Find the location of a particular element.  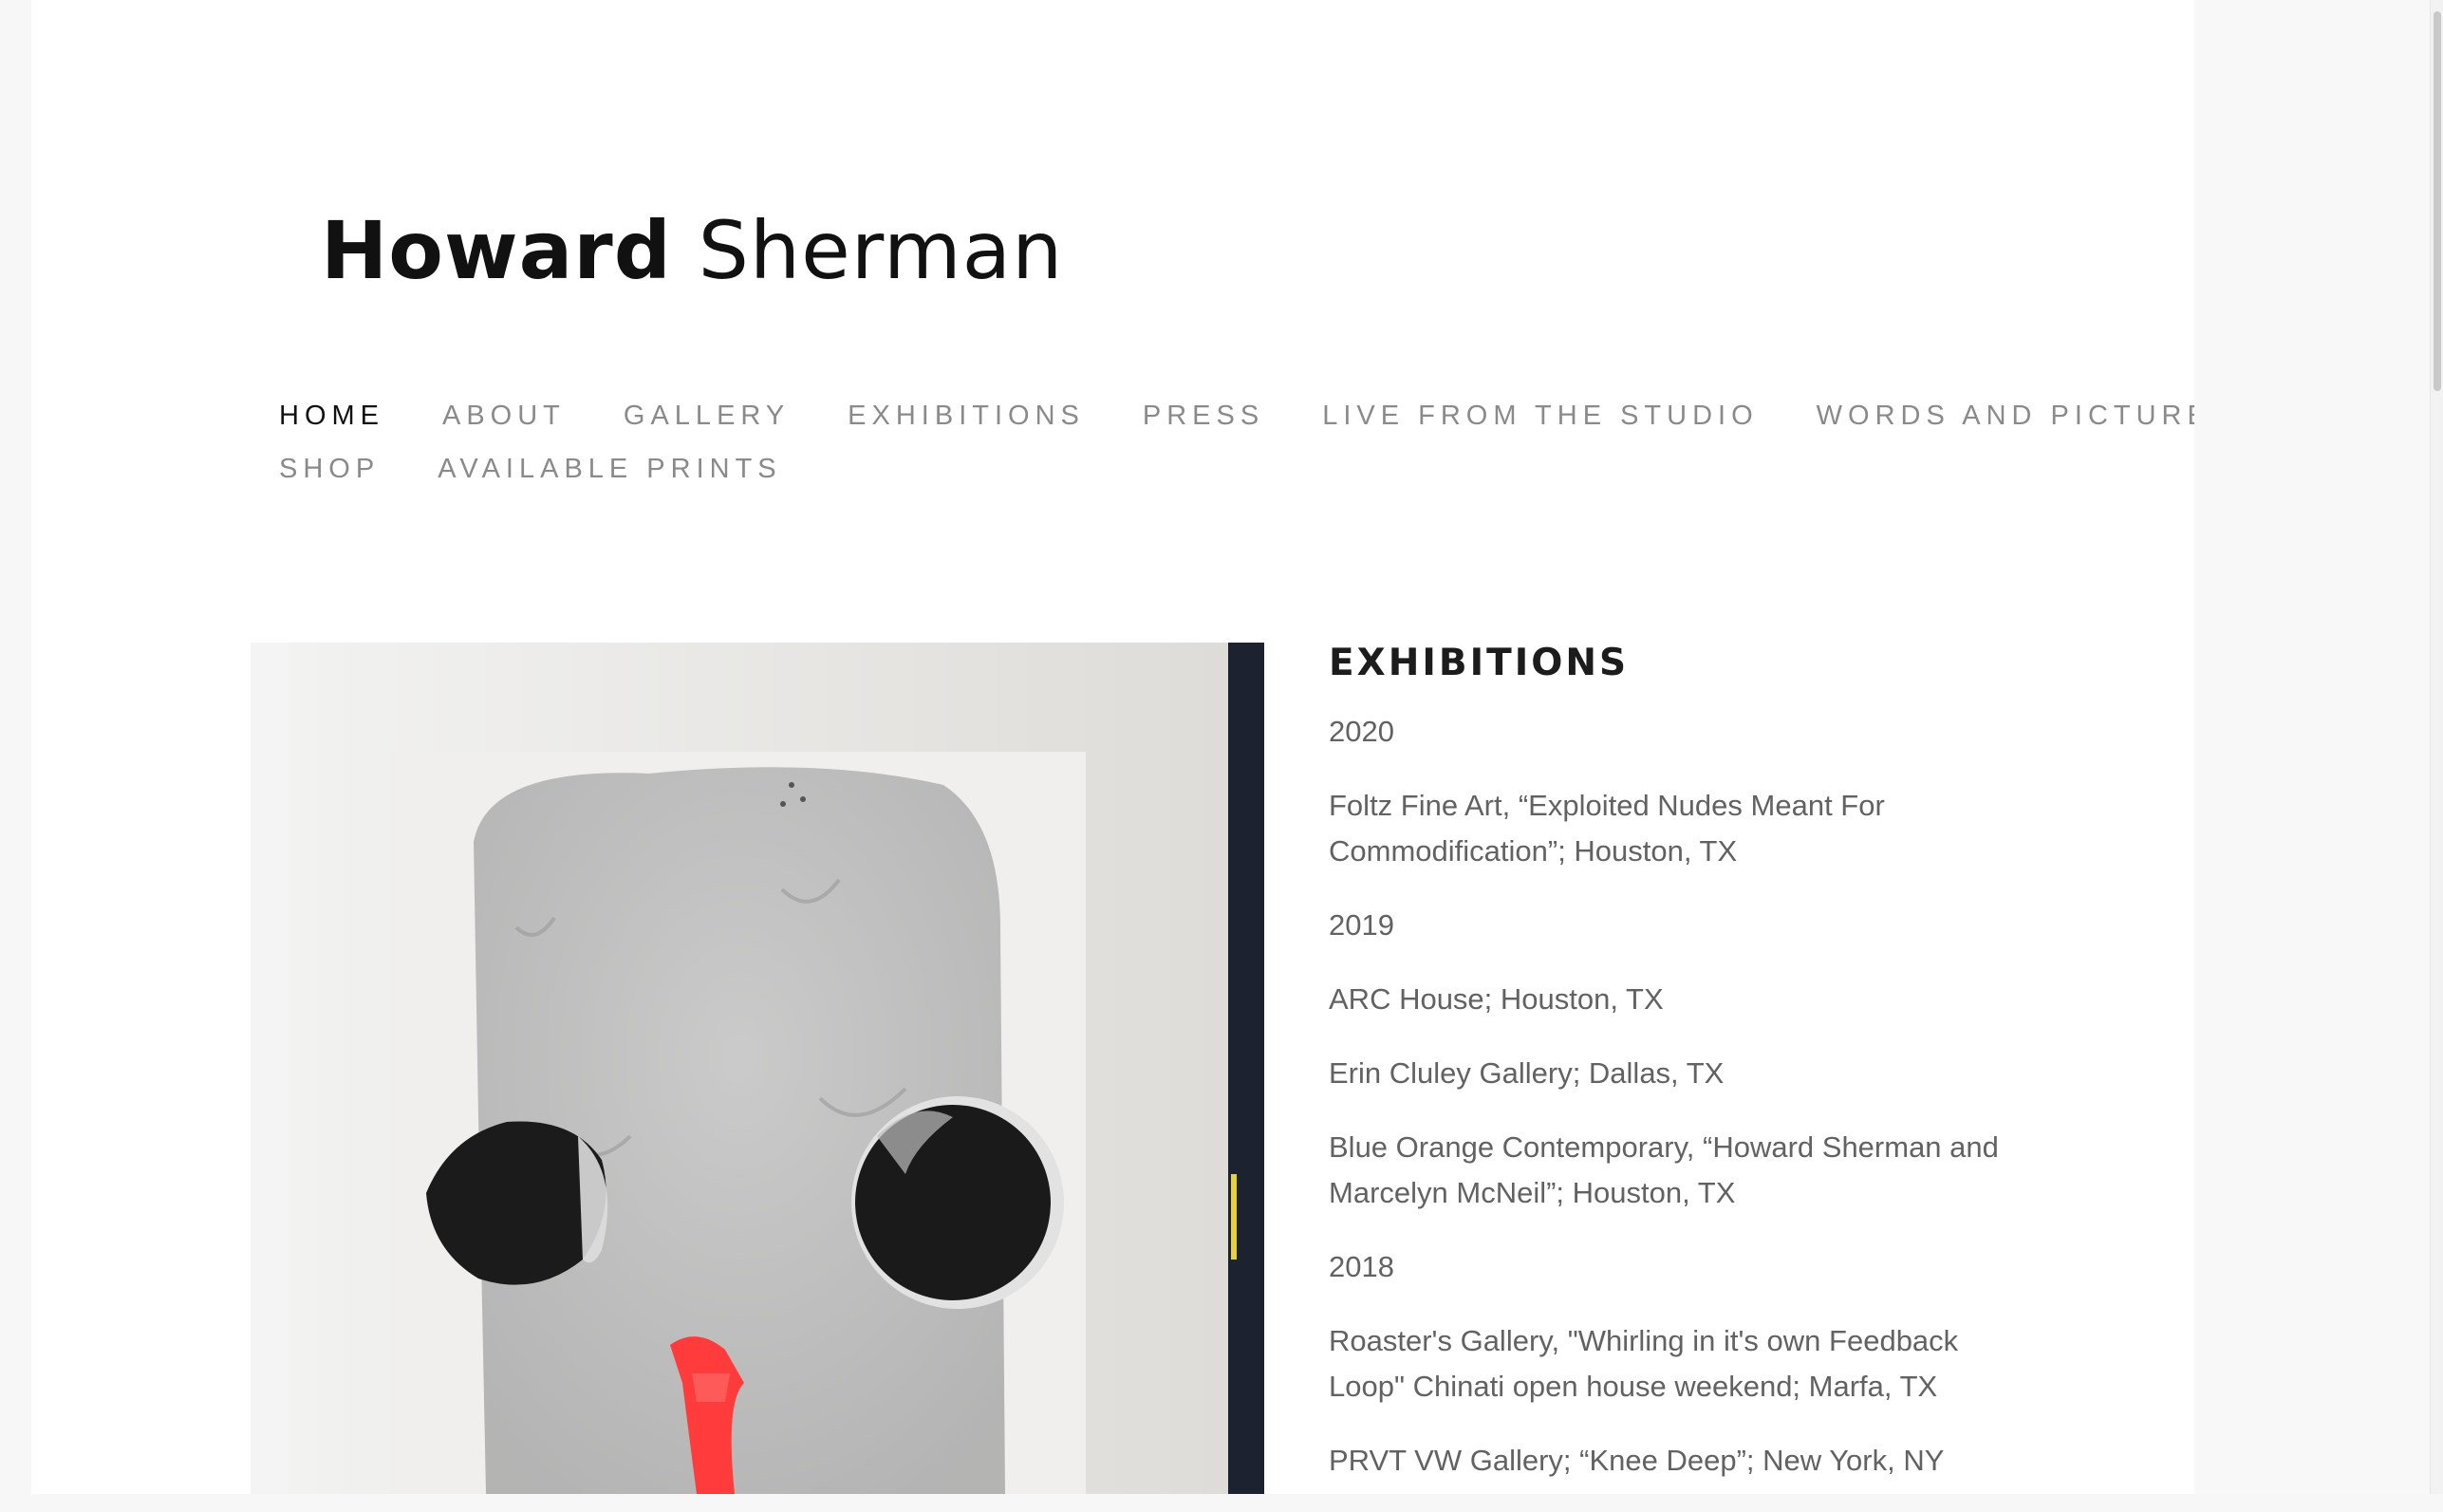

nav-row-2: SHOP AVAILABLE PRINTS is located at coordinates (1180, 468).